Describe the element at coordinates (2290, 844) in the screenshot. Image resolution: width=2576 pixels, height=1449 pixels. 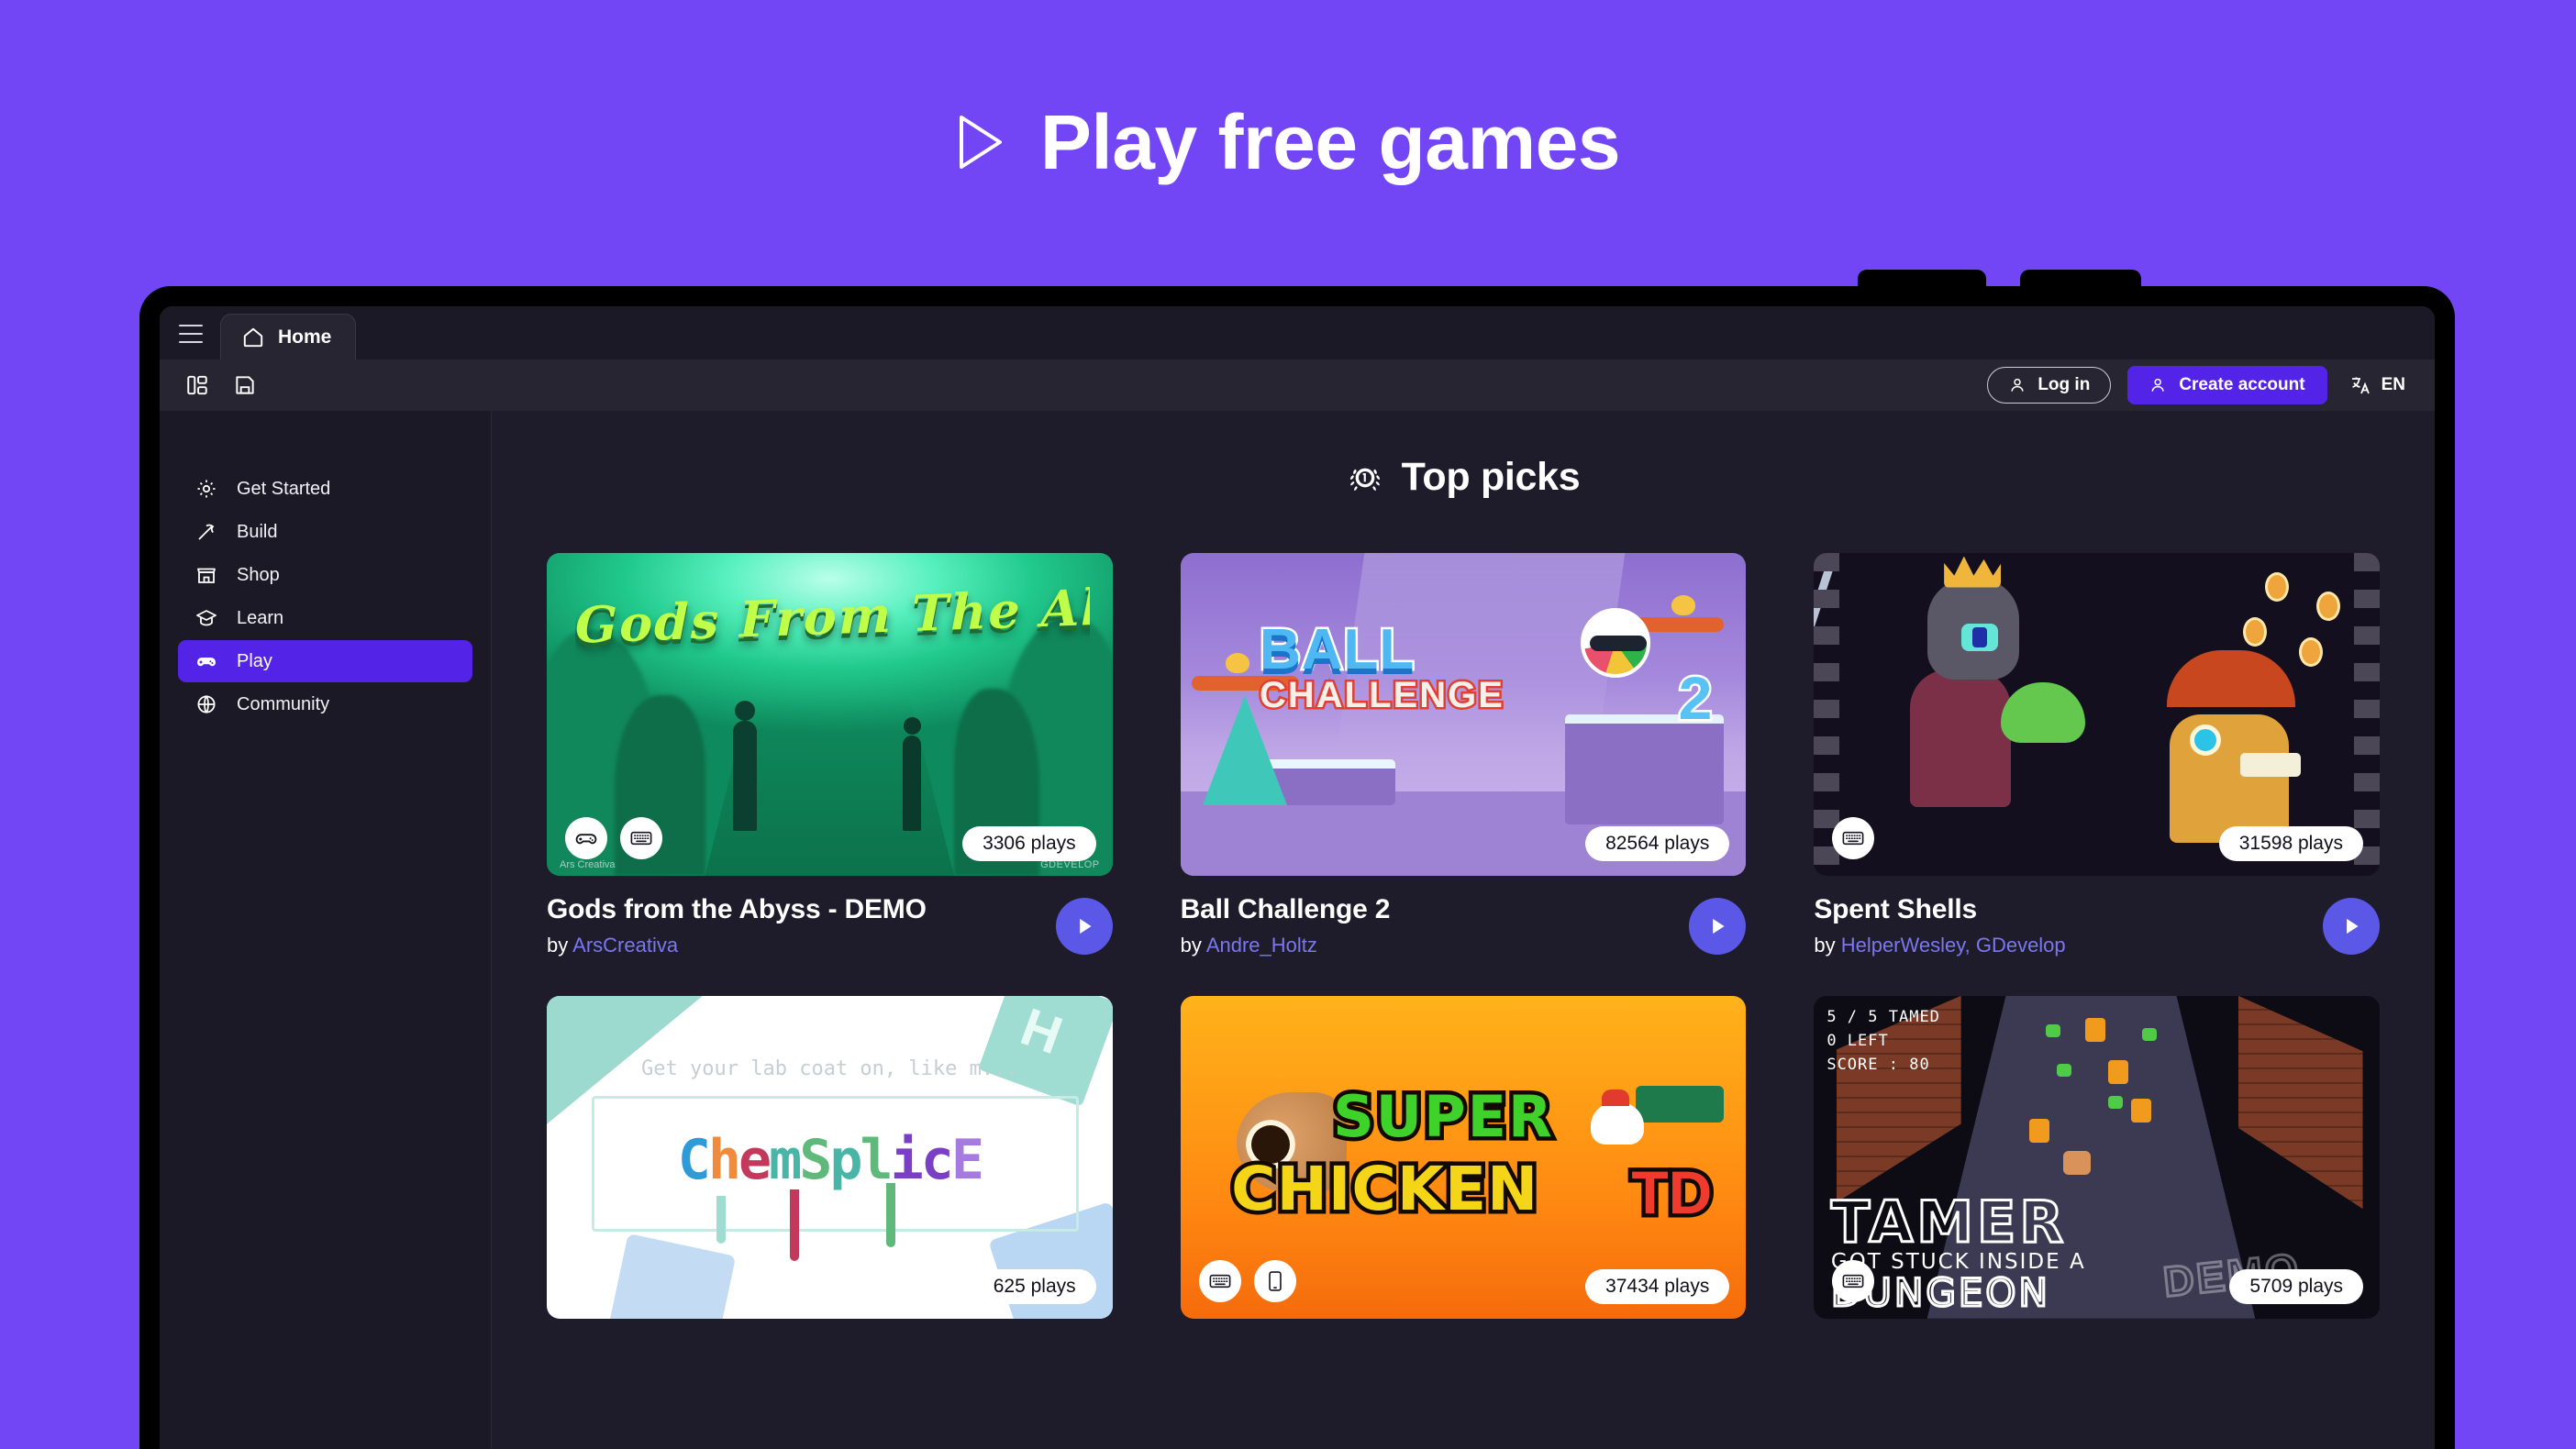
I see `plays-badge: 31598 plays` at that location.